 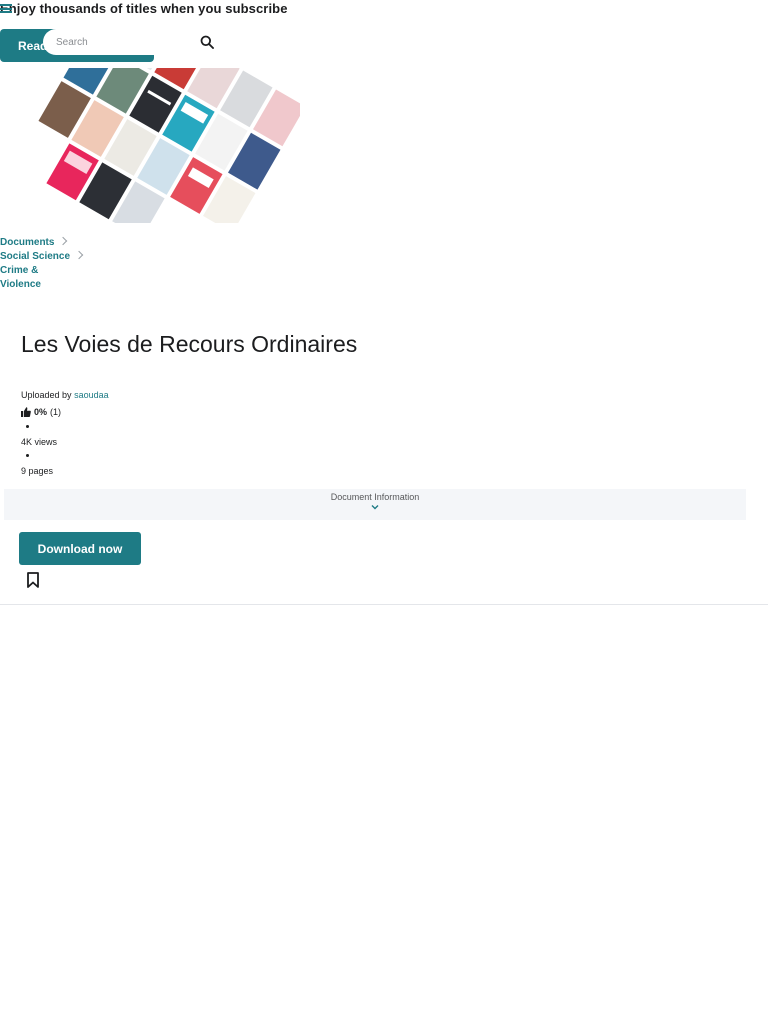 What do you see at coordinates (27, 242) in the screenshot?
I see `breadcrumb-label: Documents` at bounding box center [27, 242].